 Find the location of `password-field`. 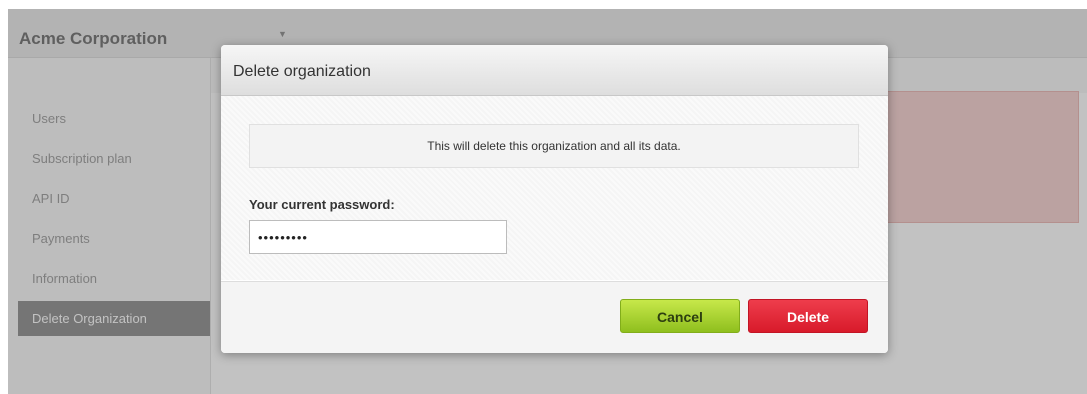

password-field is located at coordinates (378, 237).